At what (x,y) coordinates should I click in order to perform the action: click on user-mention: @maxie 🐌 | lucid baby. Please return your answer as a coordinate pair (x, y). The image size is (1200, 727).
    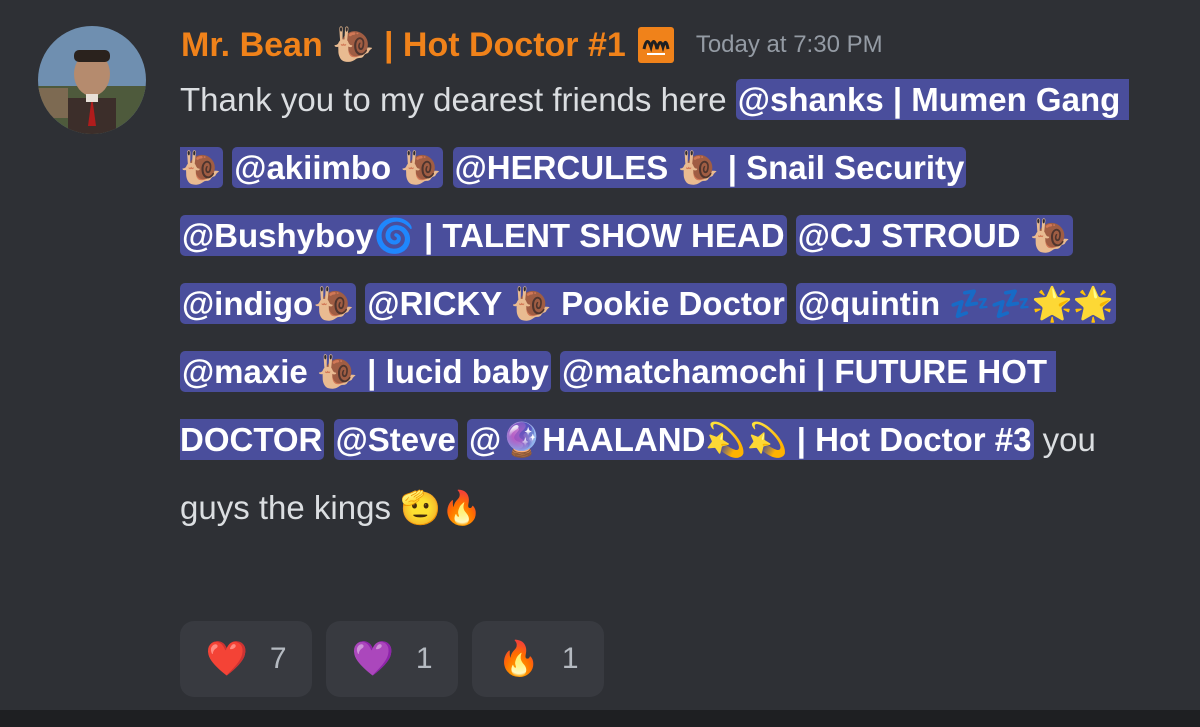
    Looking at the image, I should click on (365, 371).